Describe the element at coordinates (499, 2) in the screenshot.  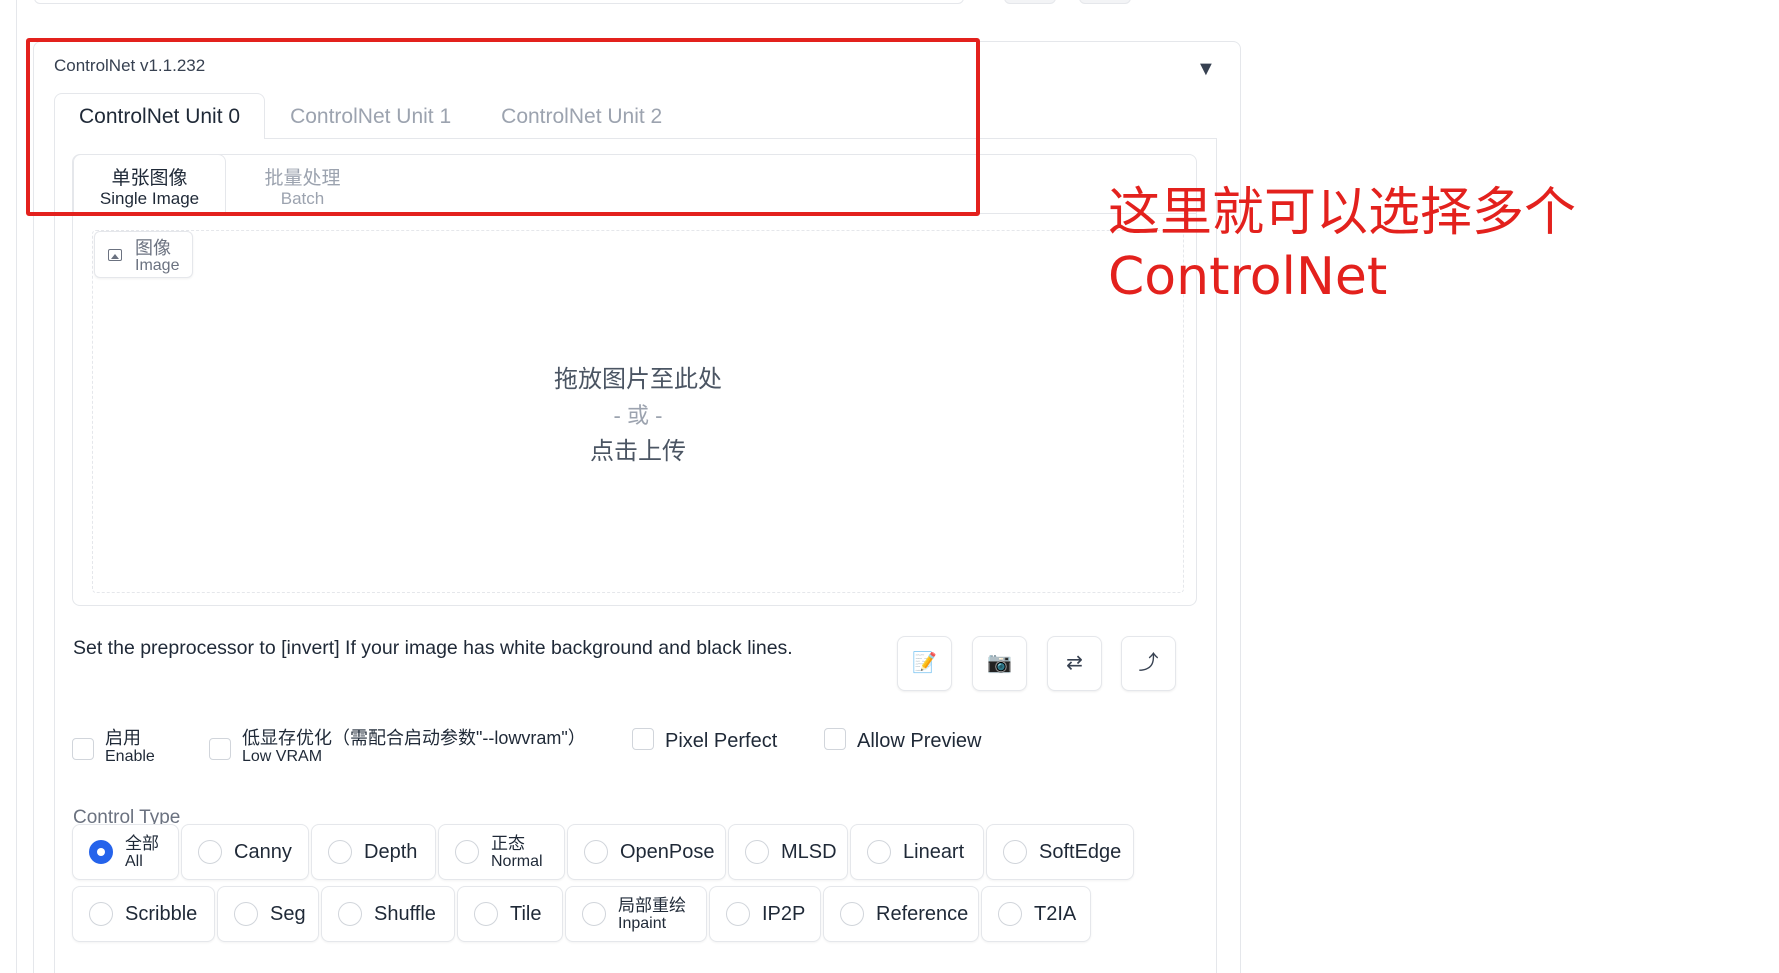
I see `previous-field-edge` at that location.